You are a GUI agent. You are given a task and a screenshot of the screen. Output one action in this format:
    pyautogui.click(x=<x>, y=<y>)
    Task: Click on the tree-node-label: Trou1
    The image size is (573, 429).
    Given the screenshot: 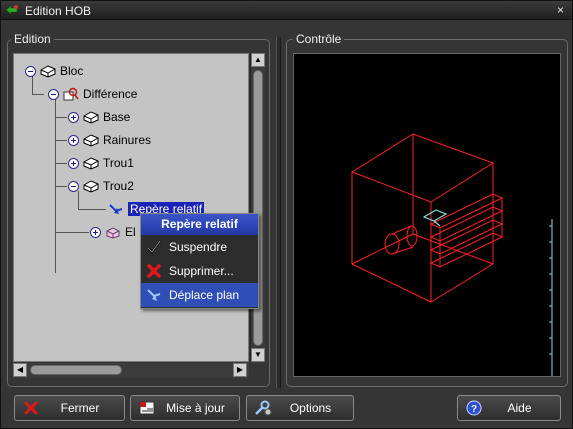 What is the action you would take?
    pyautogui.click(x=118, y=163)
    